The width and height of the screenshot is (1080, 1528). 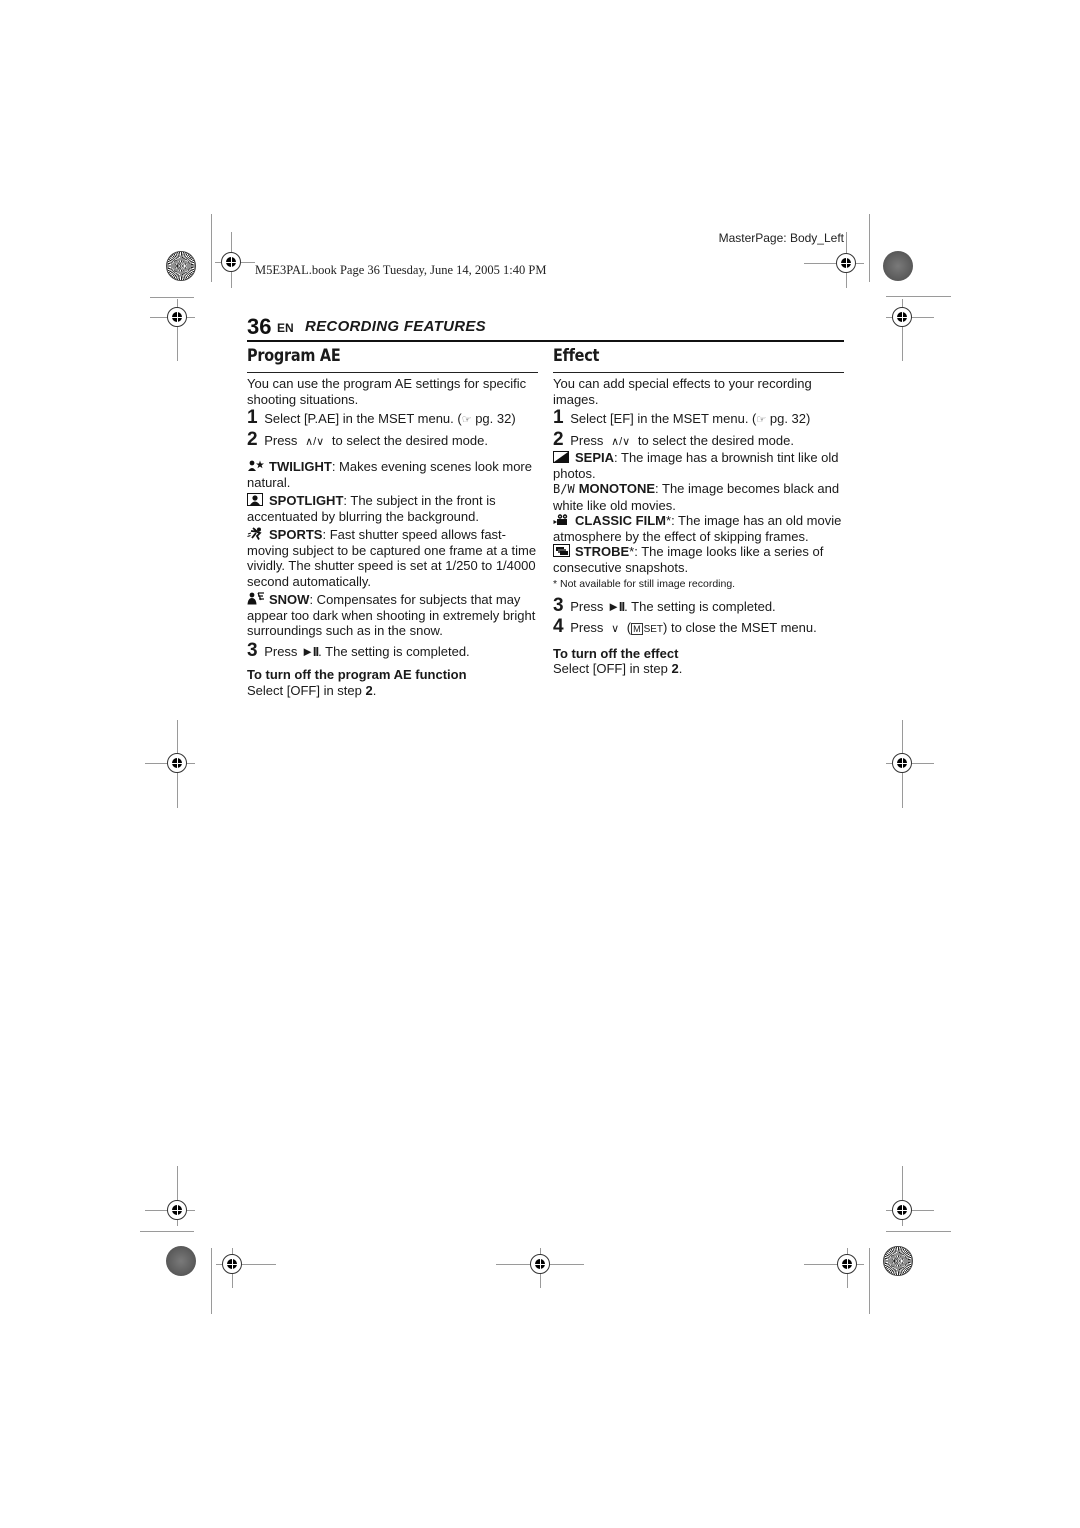 What do you see at coordinates (252, 650) in the screenshot?
I see `step-number: 3` at bounding box center [252, 650].